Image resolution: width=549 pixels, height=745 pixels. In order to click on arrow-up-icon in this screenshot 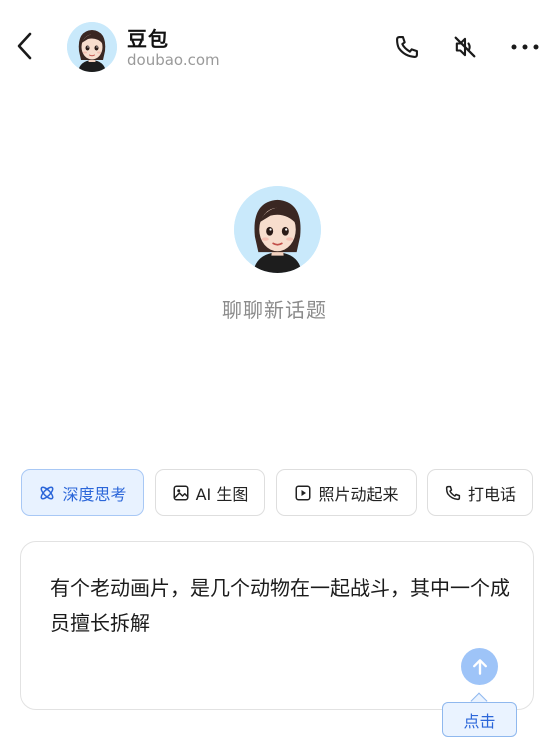, I will do `click(479, 666)`.